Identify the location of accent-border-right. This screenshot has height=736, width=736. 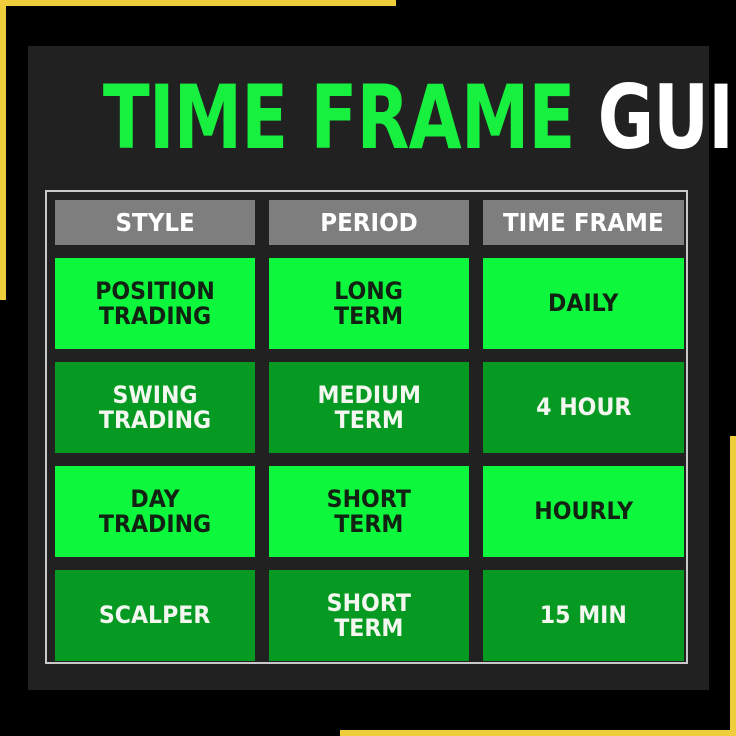
(733, 586).